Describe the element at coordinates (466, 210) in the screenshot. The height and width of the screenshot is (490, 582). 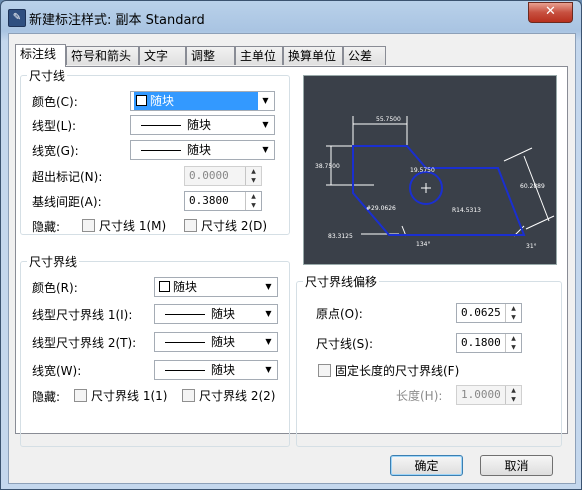
I see `dim-text-5: R14.5313` at that location.